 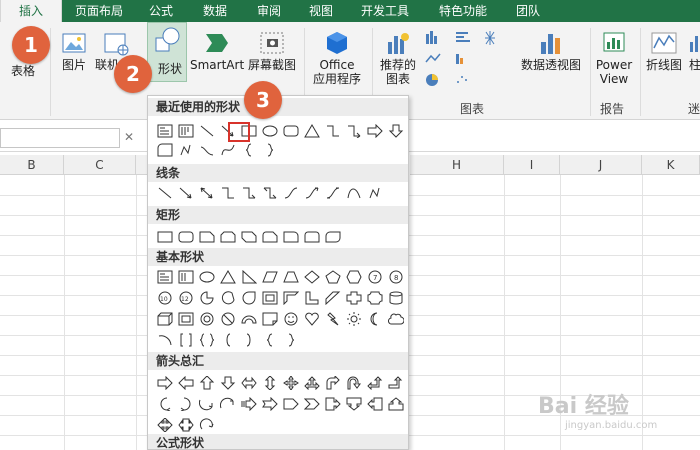 I want to click on donut-icon, so click(x=206, y=319).